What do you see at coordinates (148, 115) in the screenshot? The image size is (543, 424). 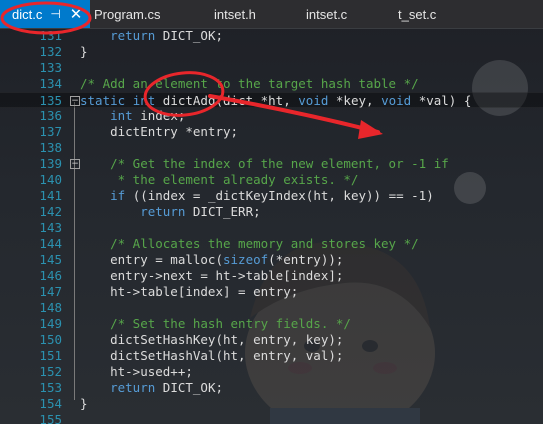 I see `code-text: int index;` at bounding box center [148, 115].